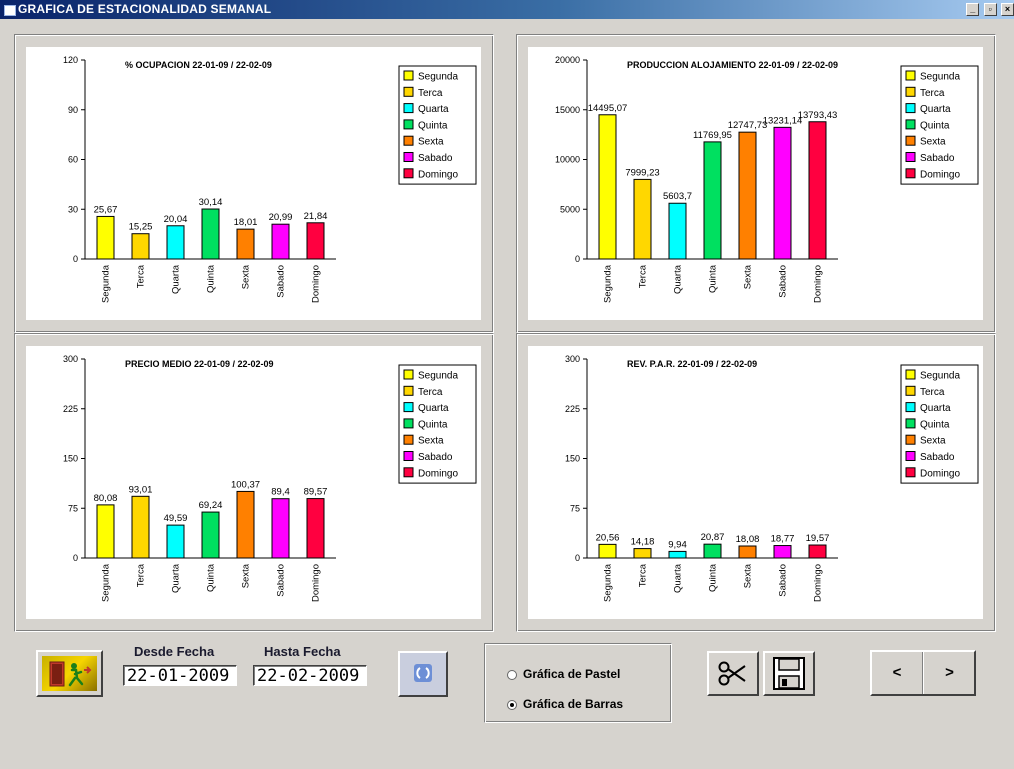 The image size is (1014, 769). Describe the element at coordinates (176, 578) in the screenshot. I see `x-tick-label: Quarta` at that location.